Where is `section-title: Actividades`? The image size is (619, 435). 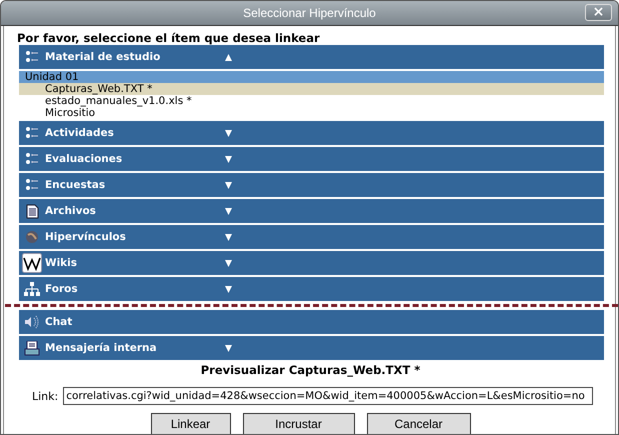 section-title: Actividades is located at coordinates (80, 133).